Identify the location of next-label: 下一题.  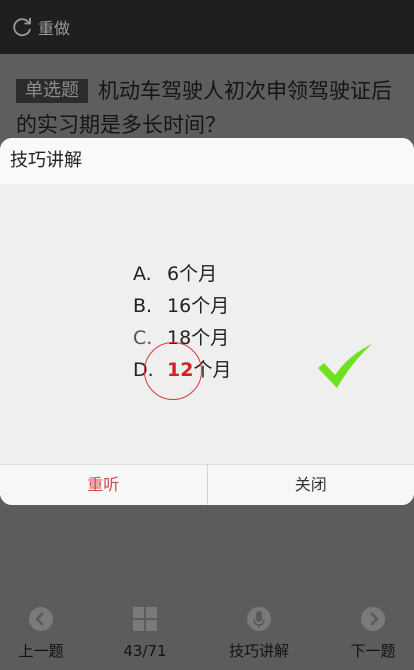
(373, 651).